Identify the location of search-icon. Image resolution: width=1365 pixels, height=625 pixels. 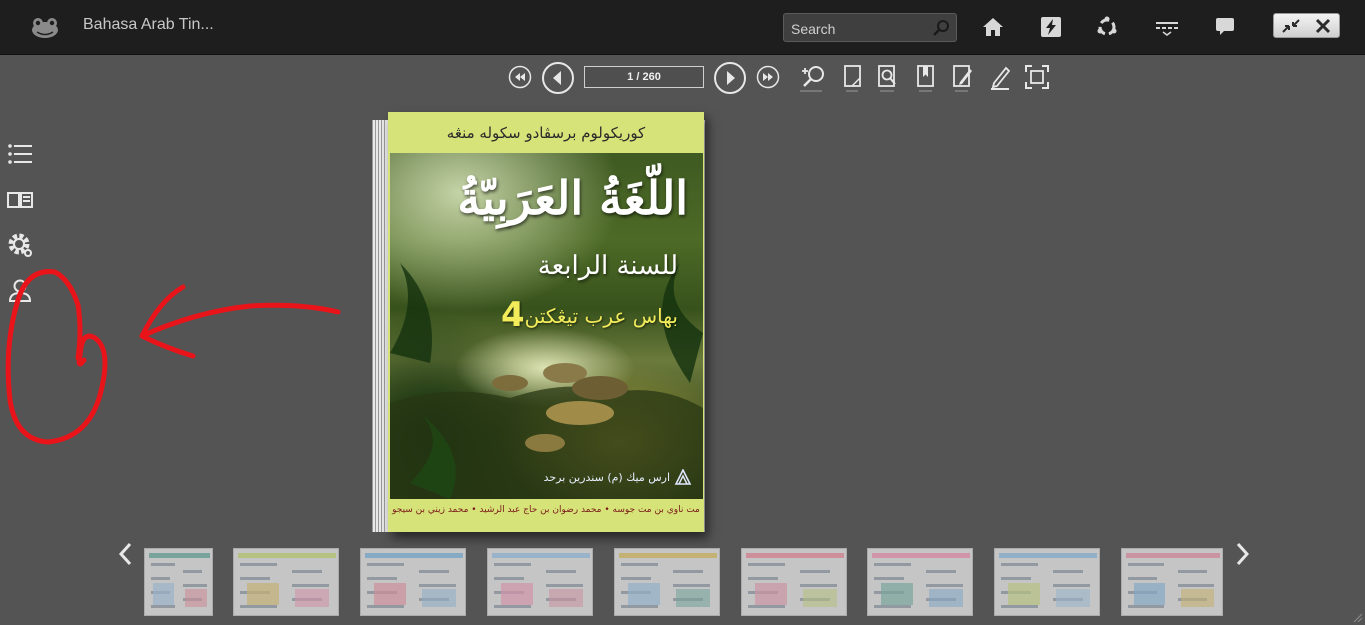
(941, 28).